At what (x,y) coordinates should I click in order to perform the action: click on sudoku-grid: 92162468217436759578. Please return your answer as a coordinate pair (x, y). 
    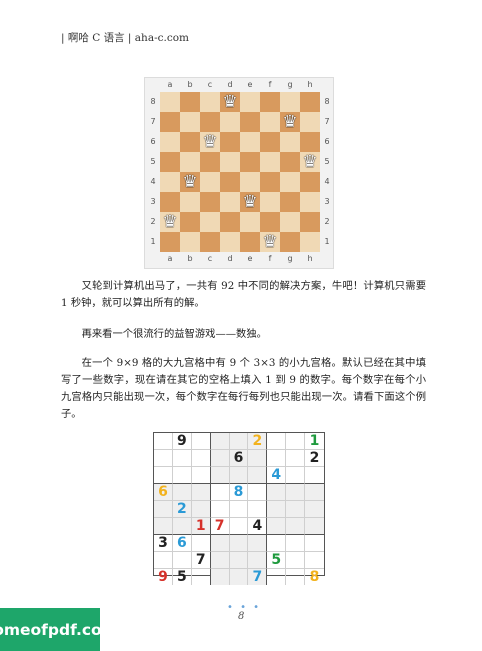
    Looking at the image, I should click on (239, 508).